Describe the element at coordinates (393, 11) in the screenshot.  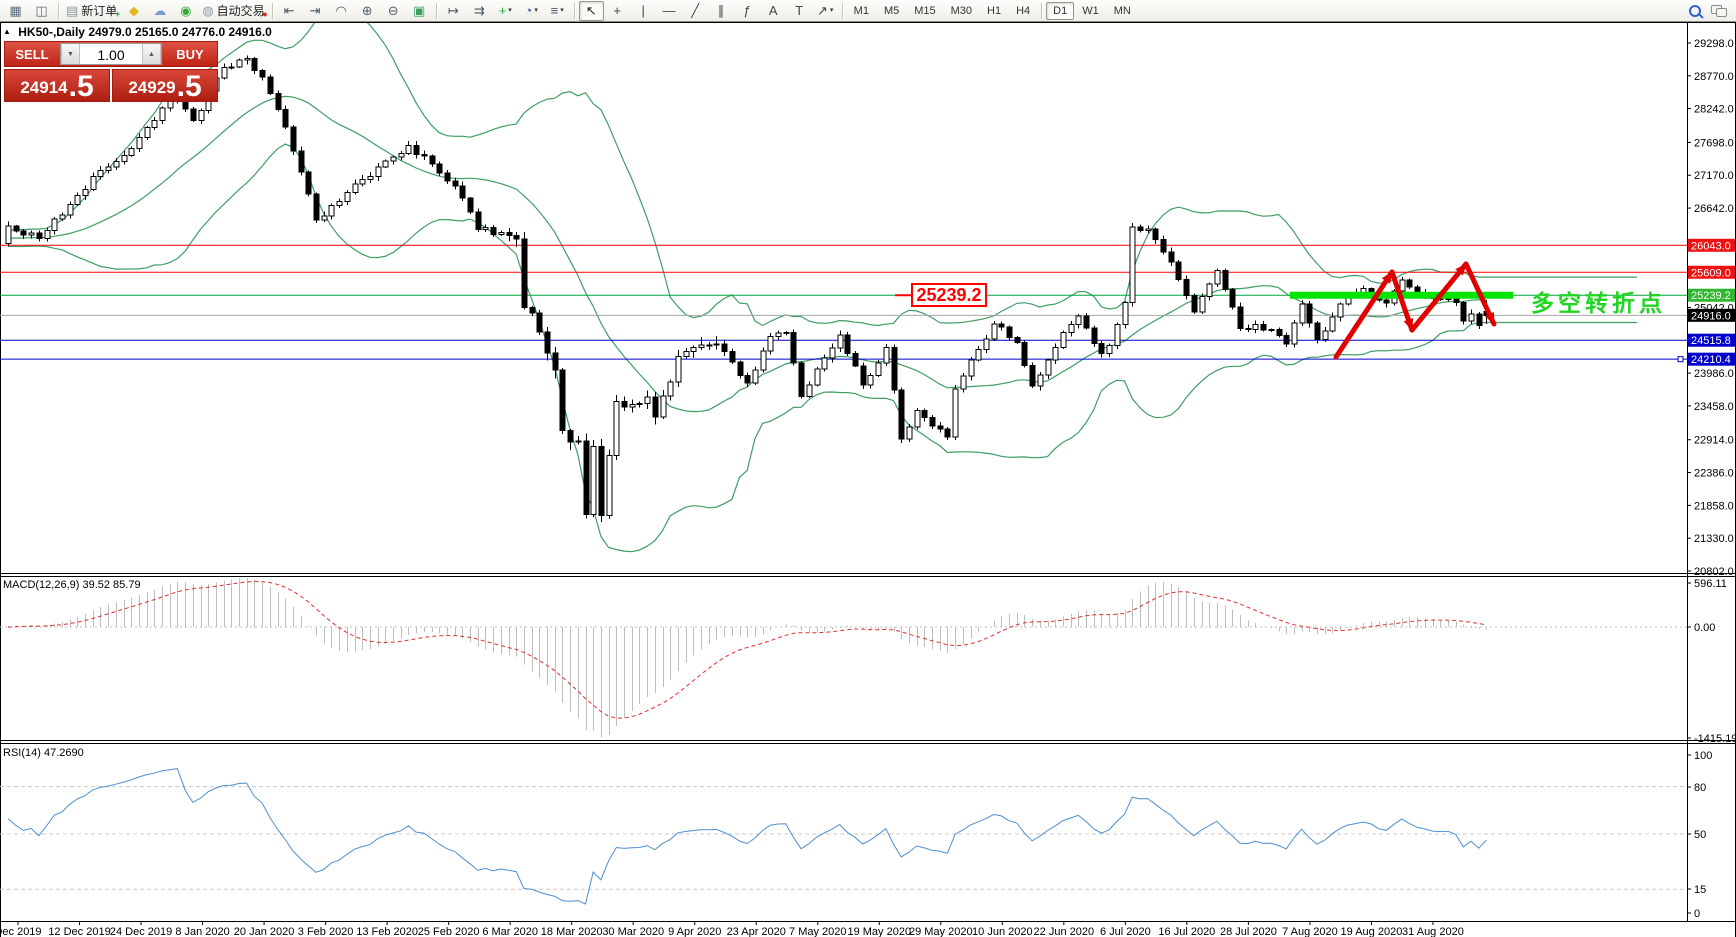
I see `zoom-out-button: ⊖` at that location.